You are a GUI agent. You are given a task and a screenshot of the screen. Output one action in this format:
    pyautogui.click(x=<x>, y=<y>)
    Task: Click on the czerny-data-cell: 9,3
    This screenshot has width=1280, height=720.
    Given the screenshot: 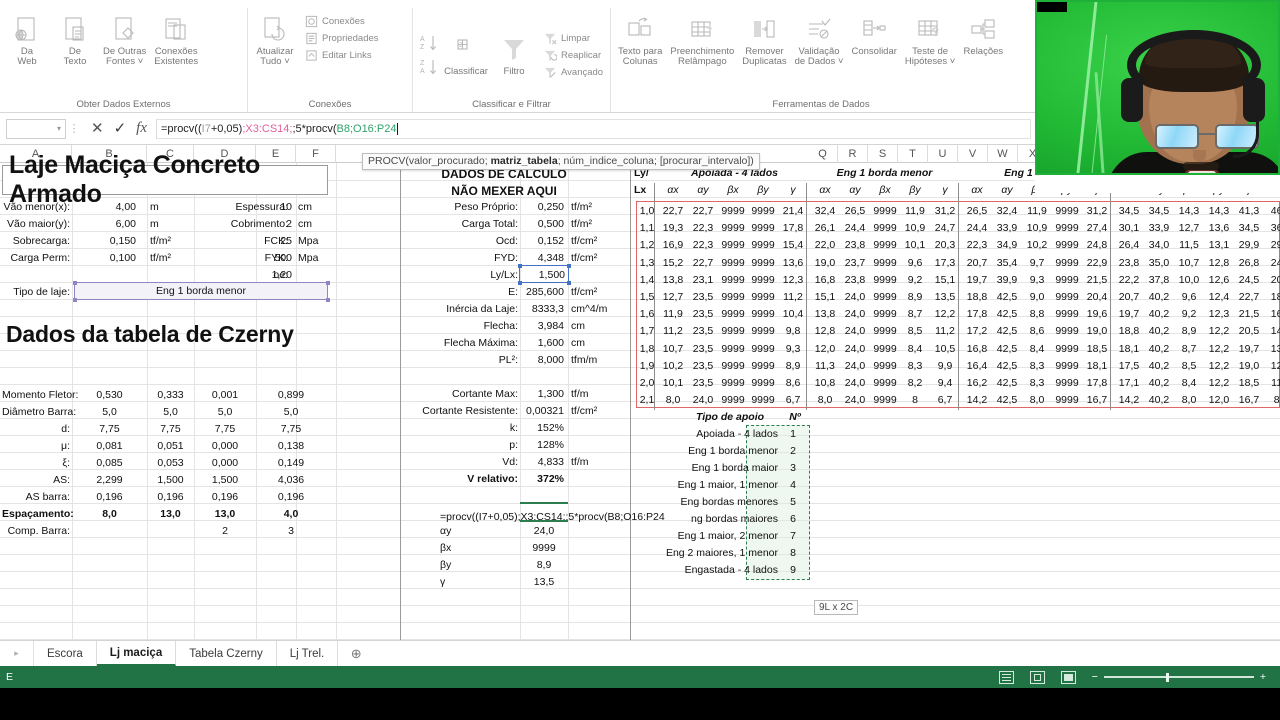 What is the action you would take?
    pyautogui.click(x=1037, y=280)
    